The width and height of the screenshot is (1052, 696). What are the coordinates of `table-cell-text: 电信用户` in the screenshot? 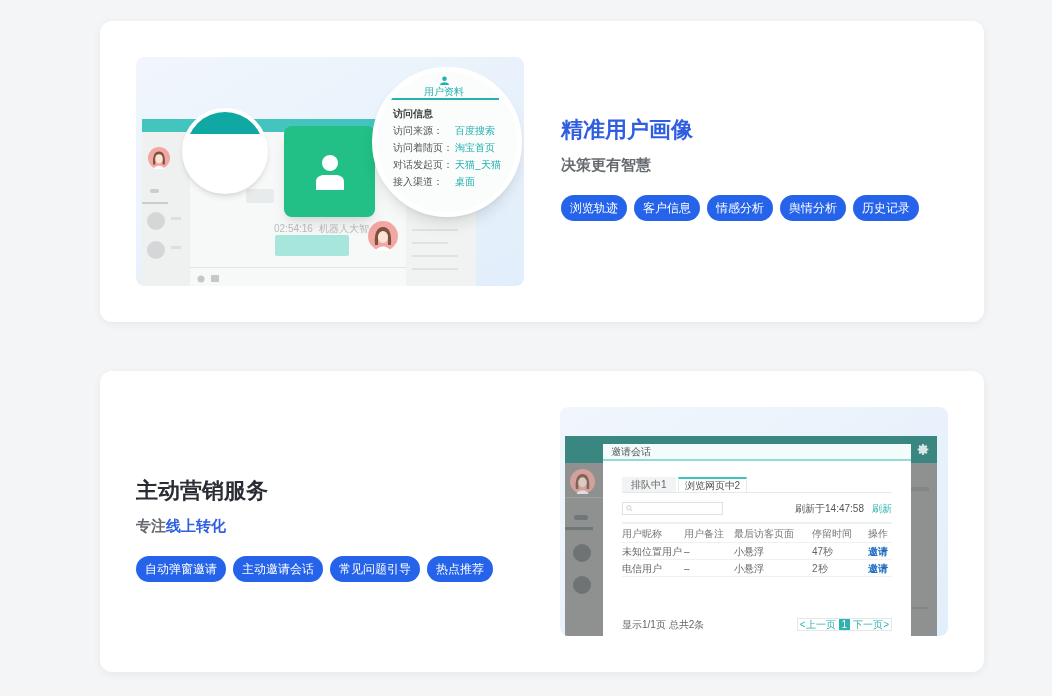 It's located at (642, 568).